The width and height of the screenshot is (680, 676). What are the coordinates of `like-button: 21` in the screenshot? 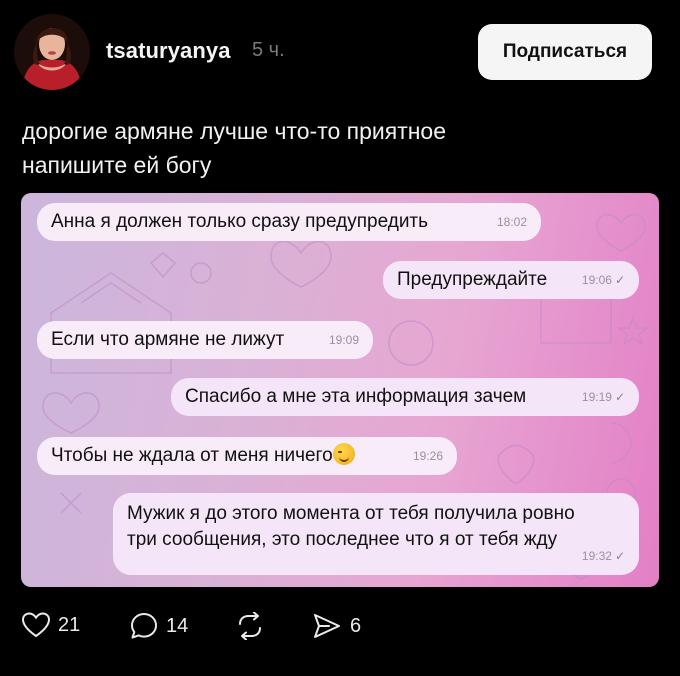 It's located at (51, 625).